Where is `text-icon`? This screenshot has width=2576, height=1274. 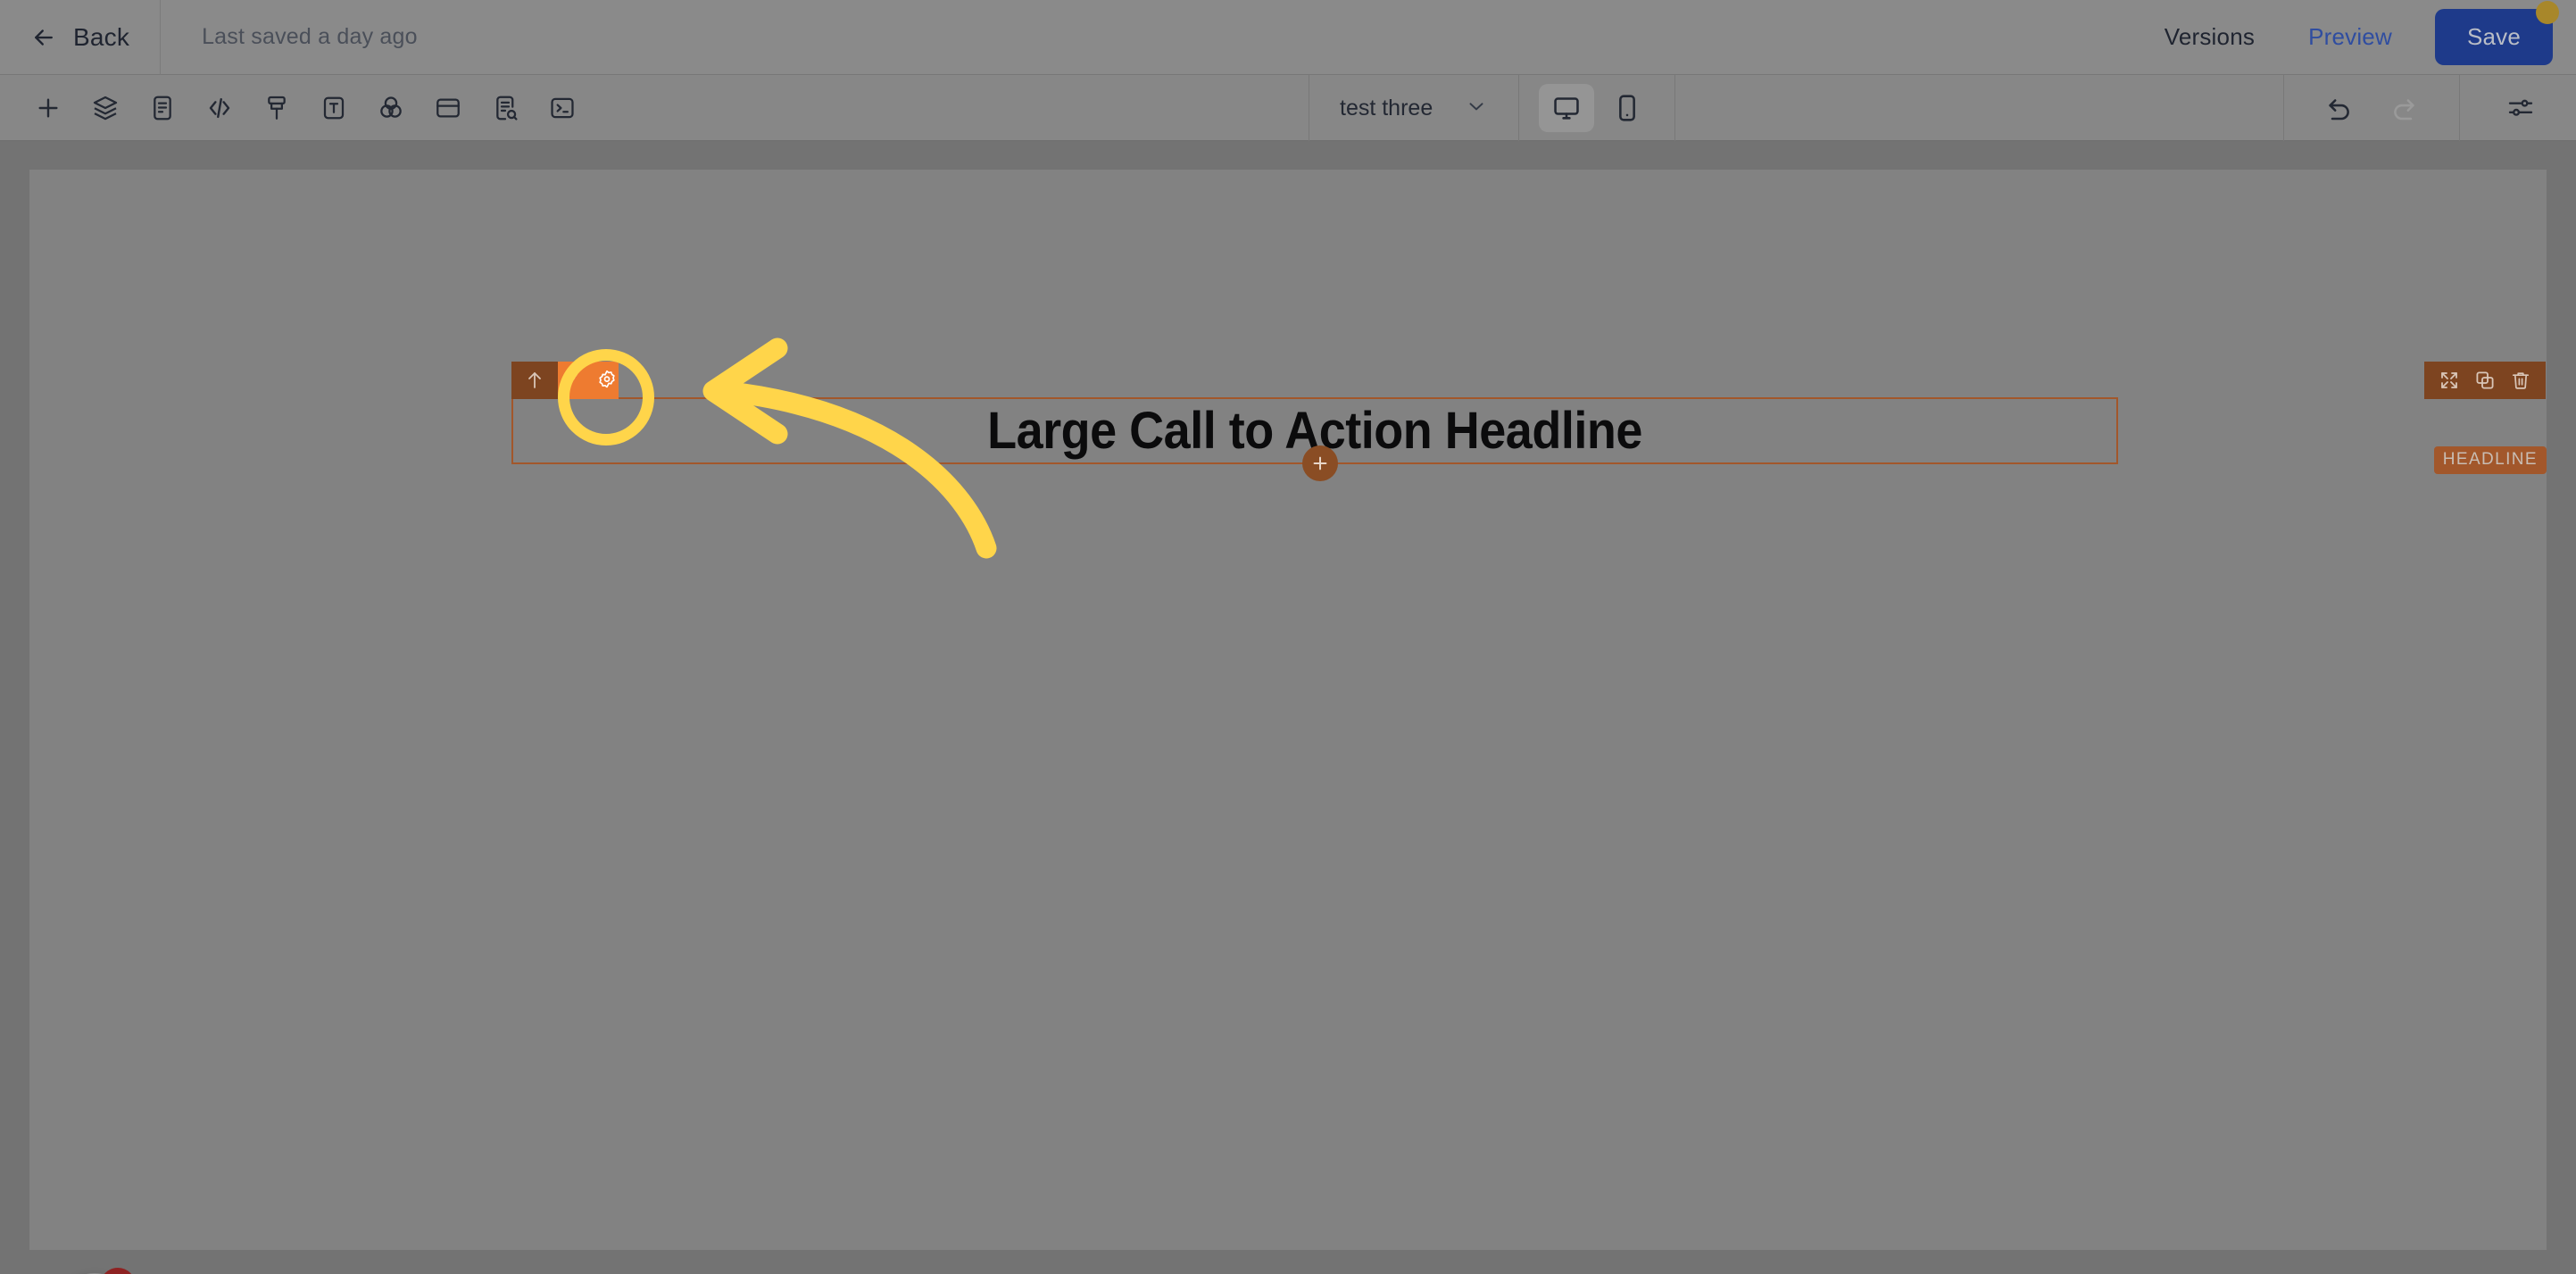 text-icon is located at coordinates (334, 108).